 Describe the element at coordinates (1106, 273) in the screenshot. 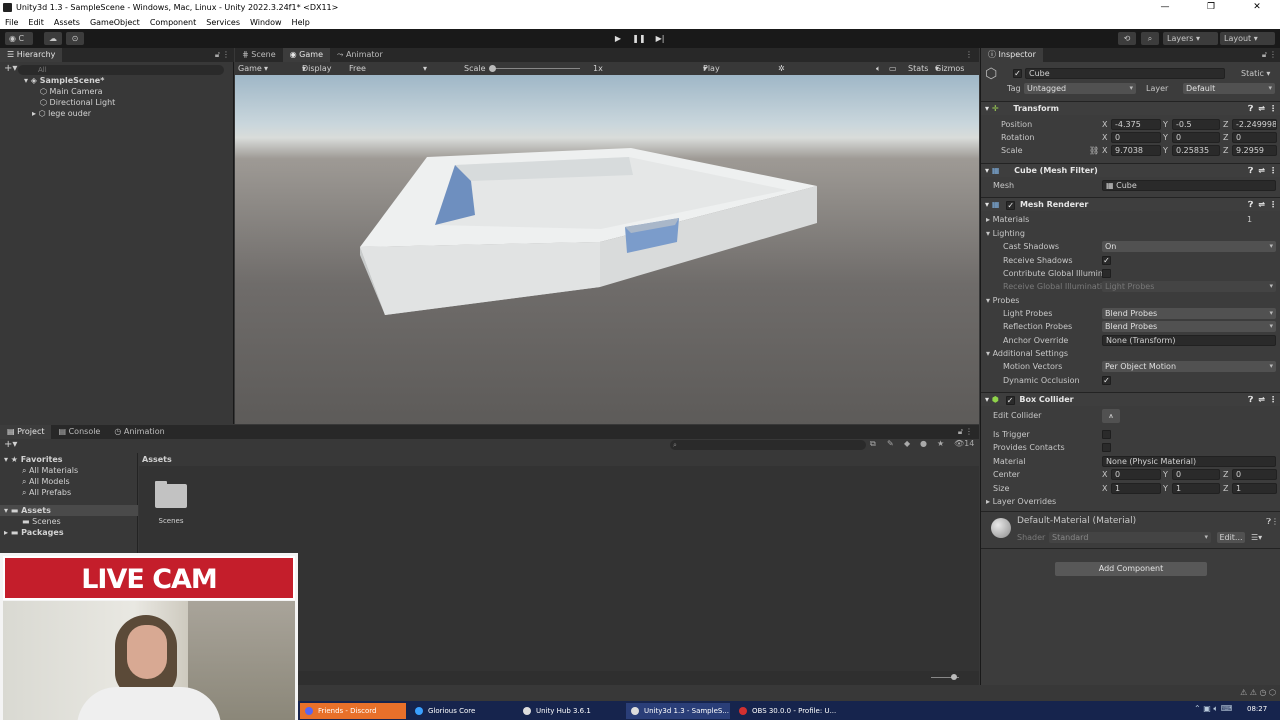

I see `contribute-gi-checkbox` at that location.